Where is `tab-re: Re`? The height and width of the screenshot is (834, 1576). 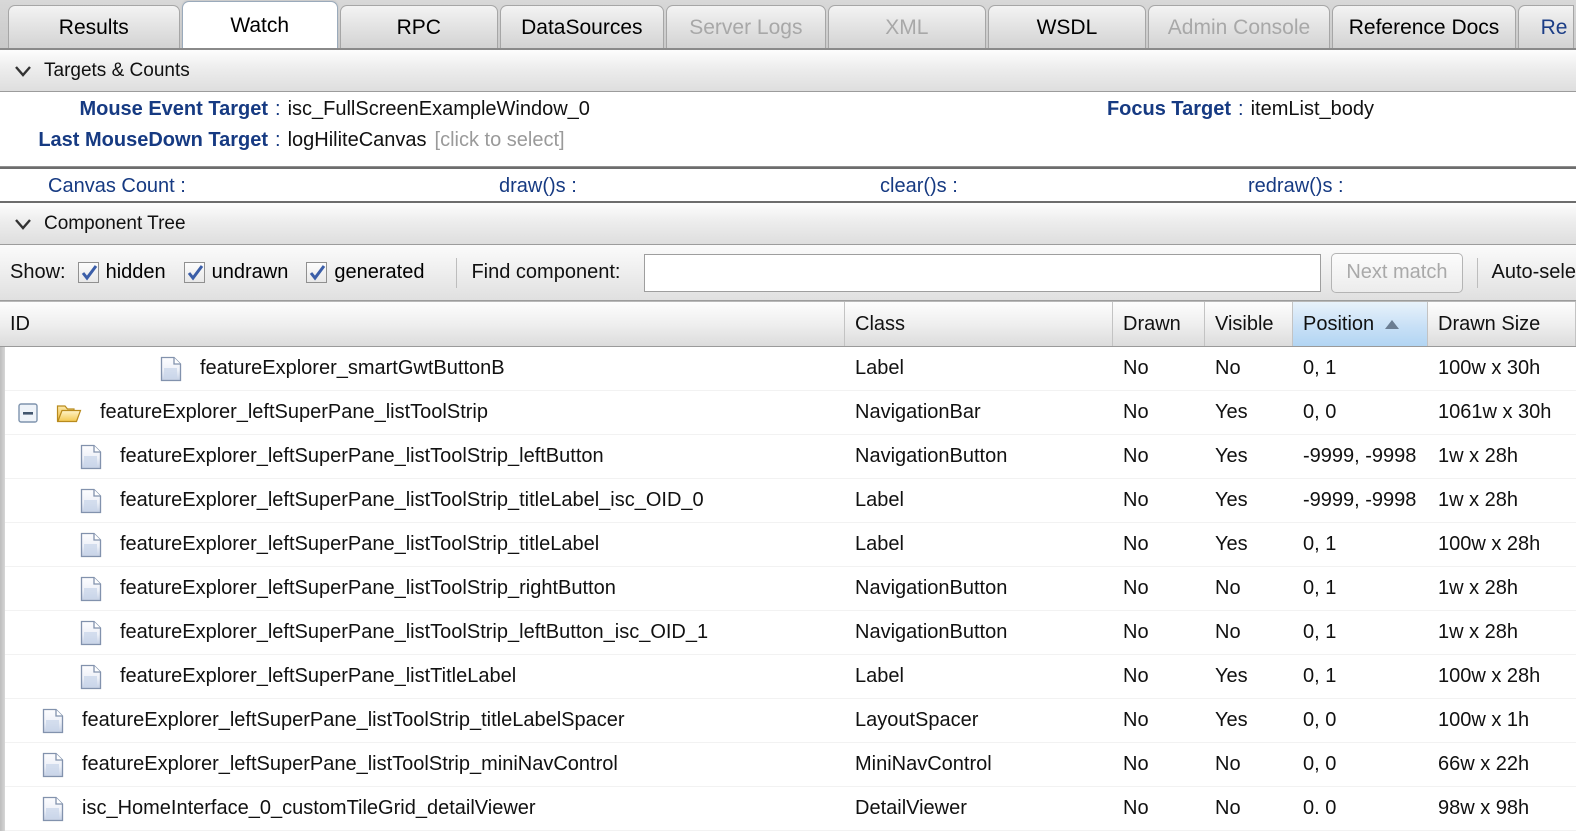
tab-re: Re is located at coordinates (1546, 26).